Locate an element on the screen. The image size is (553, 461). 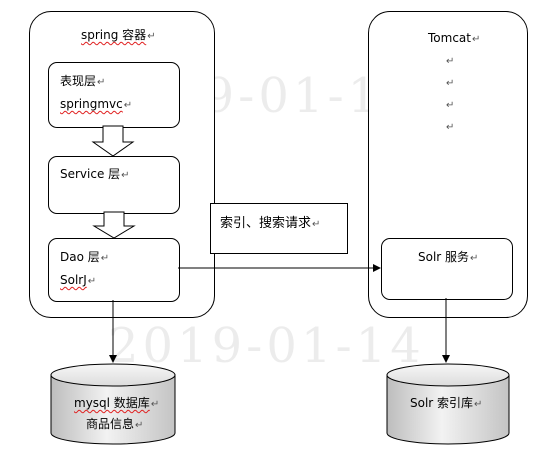
block-arrow-view-to-service is located at coordinates (113, 141).